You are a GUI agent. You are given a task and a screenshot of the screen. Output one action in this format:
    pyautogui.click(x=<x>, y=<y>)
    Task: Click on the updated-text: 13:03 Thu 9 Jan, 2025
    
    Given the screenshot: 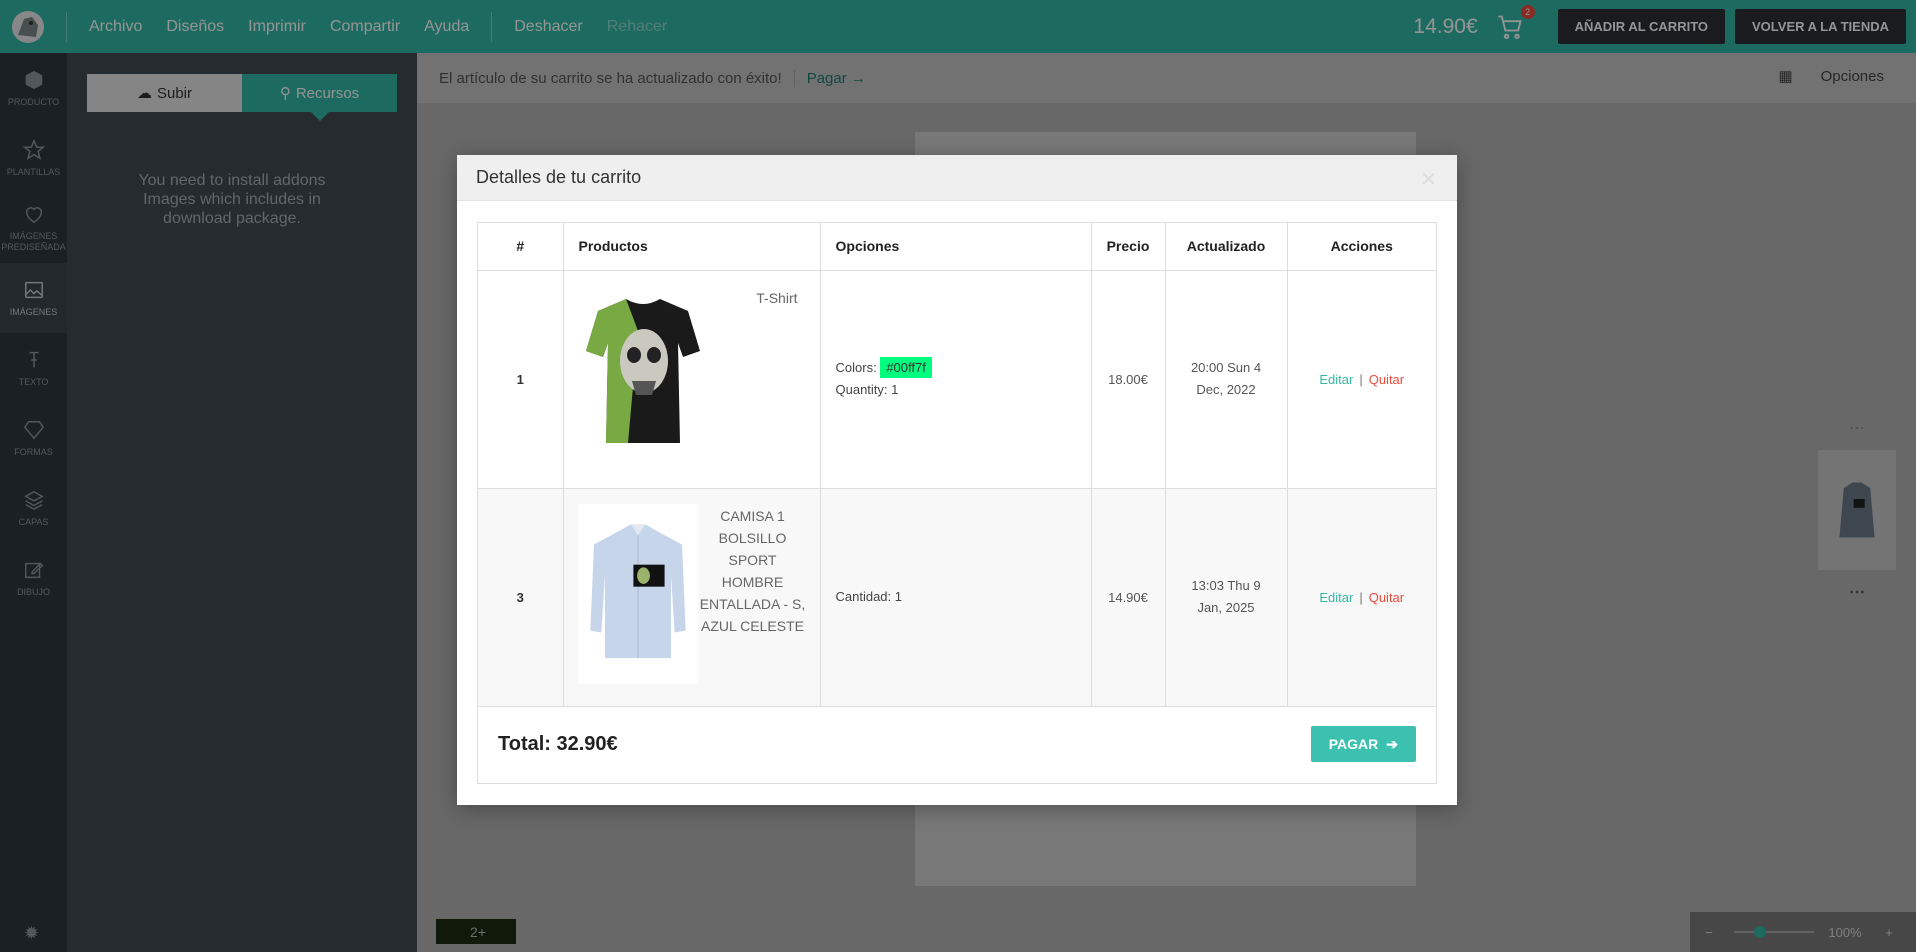 What is the action you would take?
    pyautogui.click(x=1226, y=596)
    